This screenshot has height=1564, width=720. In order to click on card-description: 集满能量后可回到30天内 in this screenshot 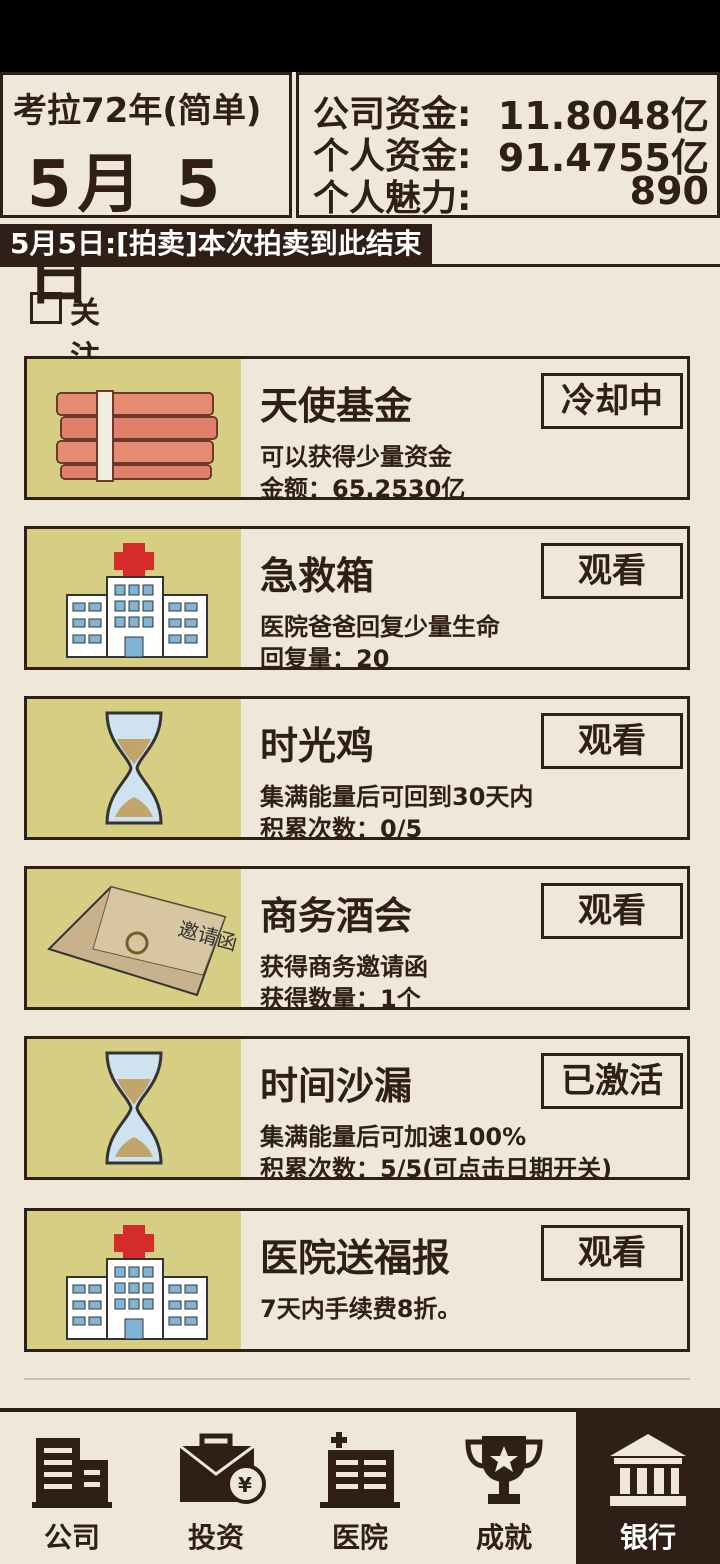, I will do `click(397, 797)`.